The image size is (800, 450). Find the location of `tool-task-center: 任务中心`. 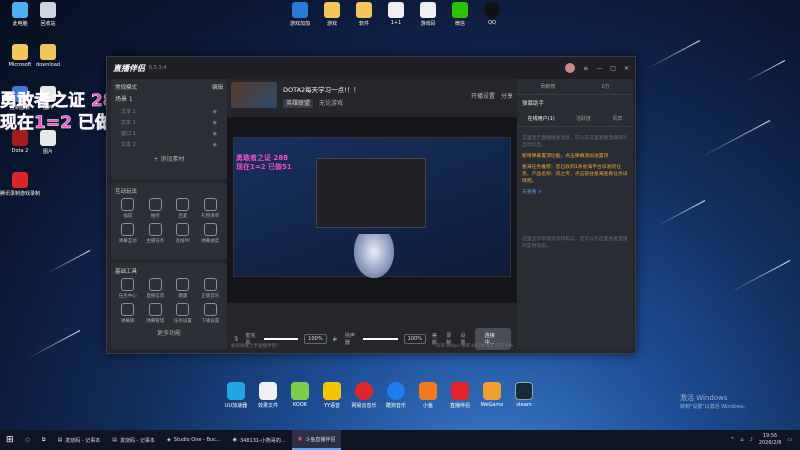

tool-task-center: 任务中心 is located at coordinates (128, 288).